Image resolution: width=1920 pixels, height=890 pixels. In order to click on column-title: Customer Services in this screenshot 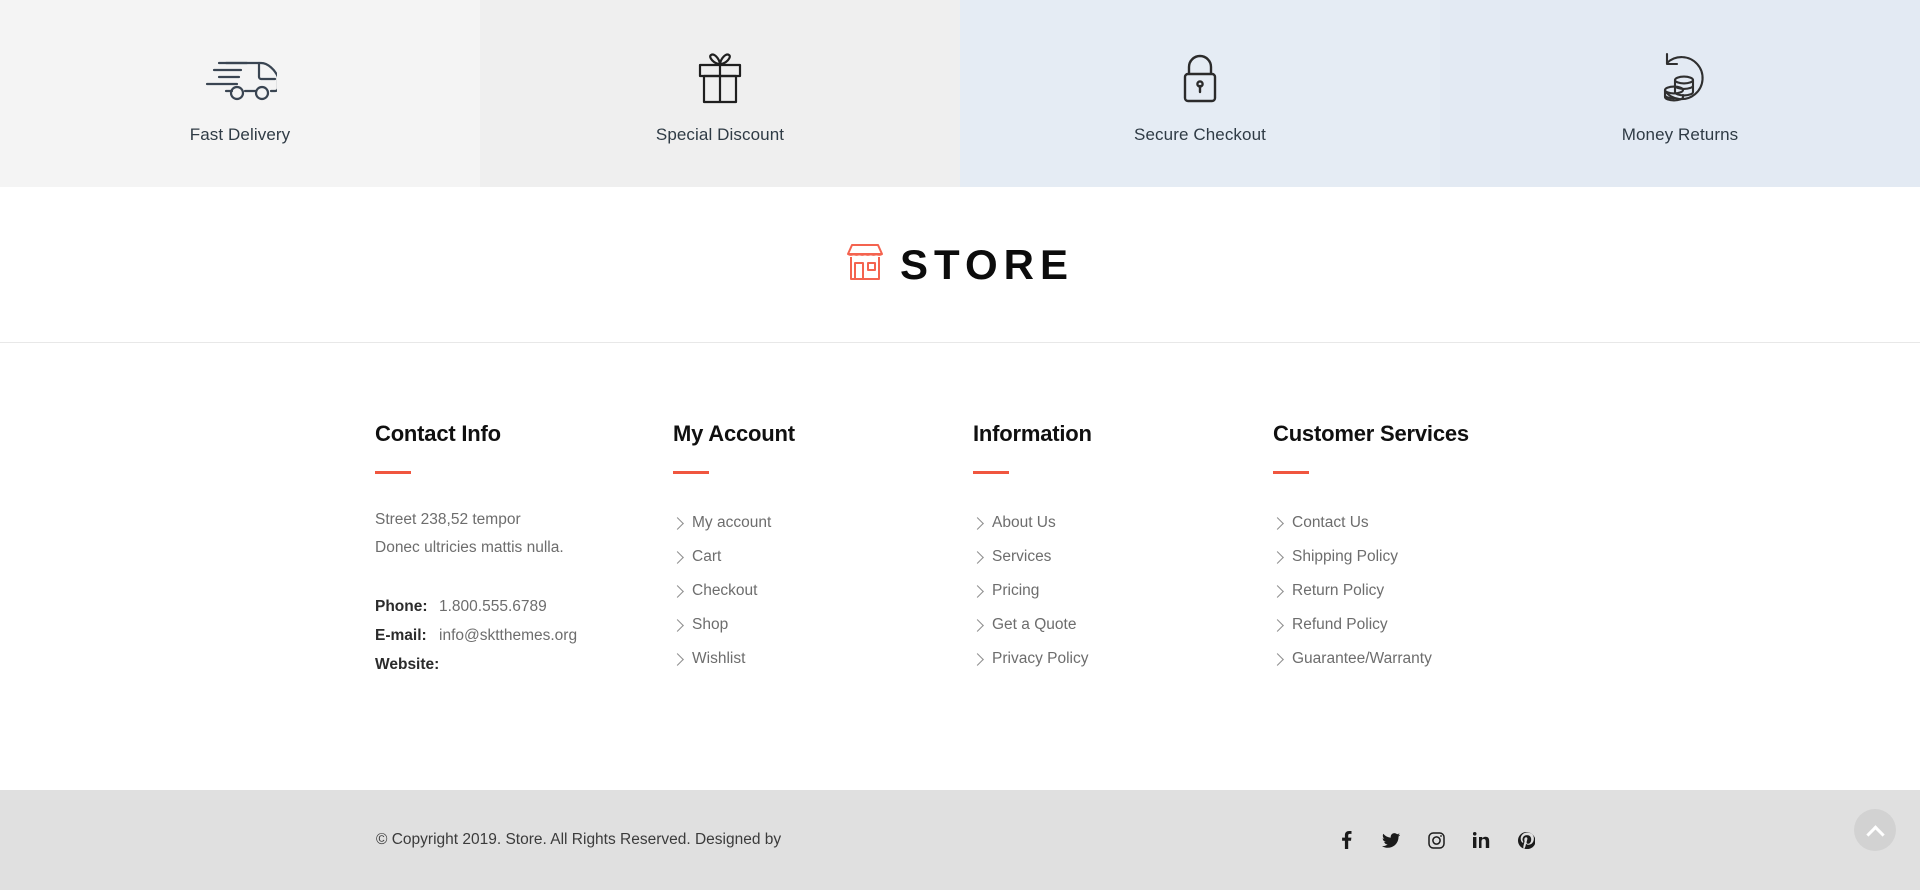, I will do `click(1371, 433)`.